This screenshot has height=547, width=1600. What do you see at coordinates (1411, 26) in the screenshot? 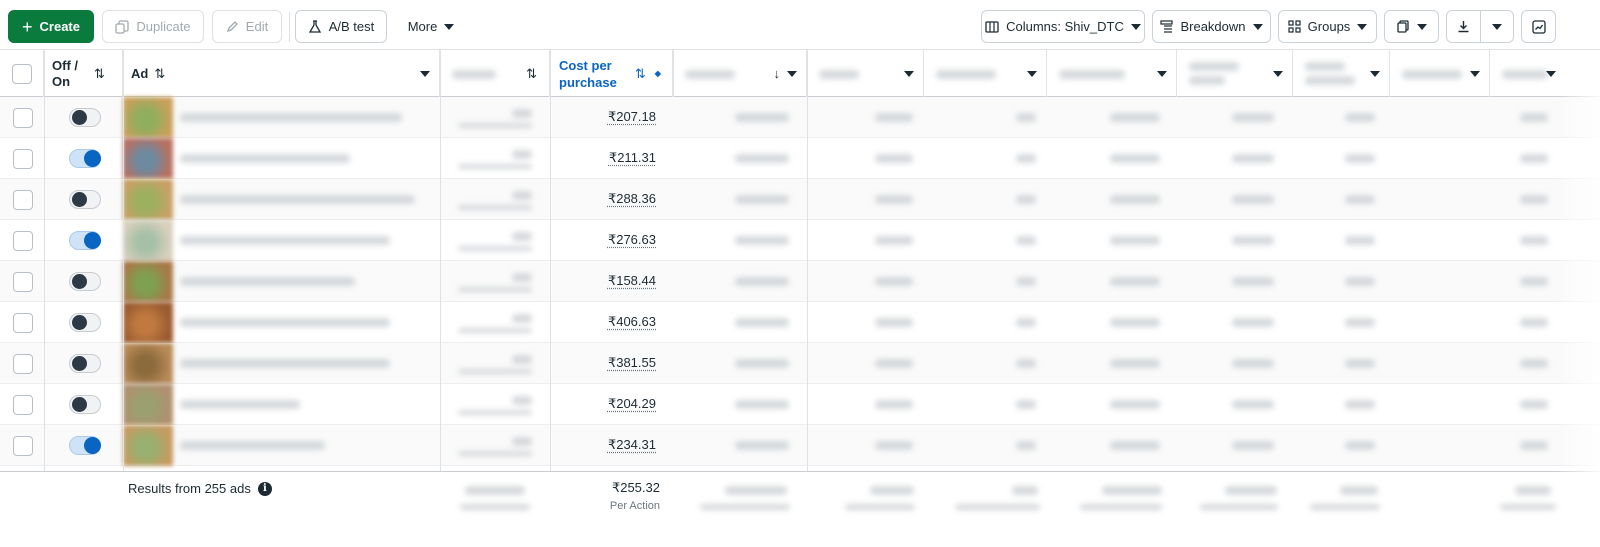
I see `reports-button` at bounding box center [1411, 26].